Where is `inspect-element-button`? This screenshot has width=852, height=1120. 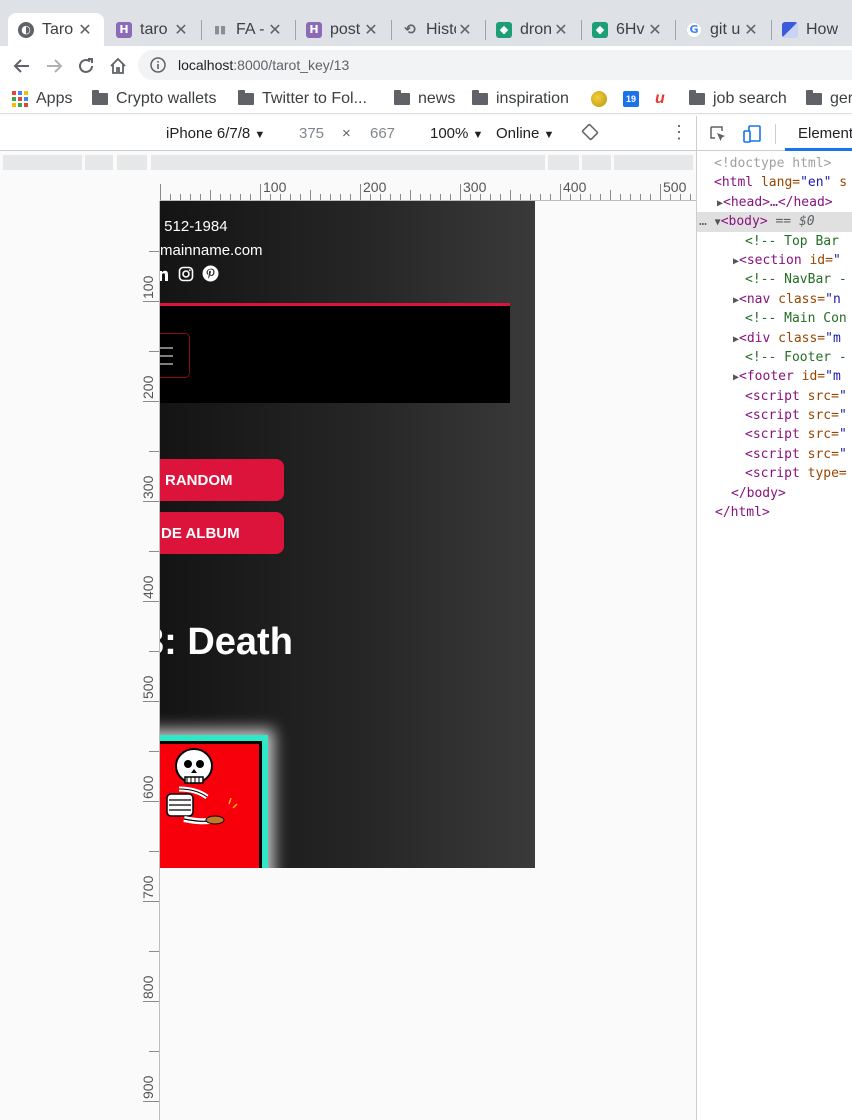
inspect-element-button is located at coordinates (718, 136).